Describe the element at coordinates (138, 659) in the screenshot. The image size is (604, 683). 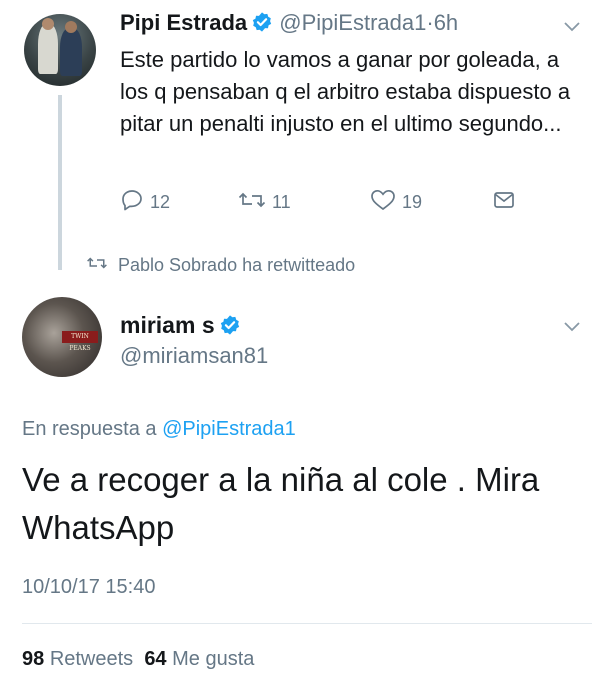
I see `tweet-stats: 98 Retweets 64 Me gusta` at that location.